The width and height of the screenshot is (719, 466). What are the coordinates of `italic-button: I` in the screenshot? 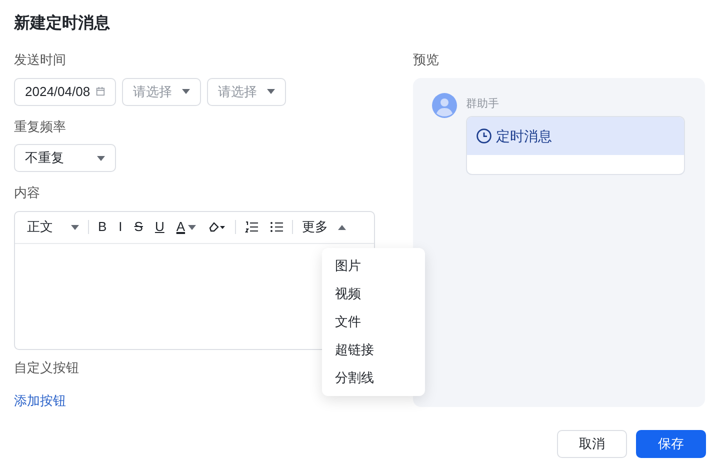 It's located at (120, 227).